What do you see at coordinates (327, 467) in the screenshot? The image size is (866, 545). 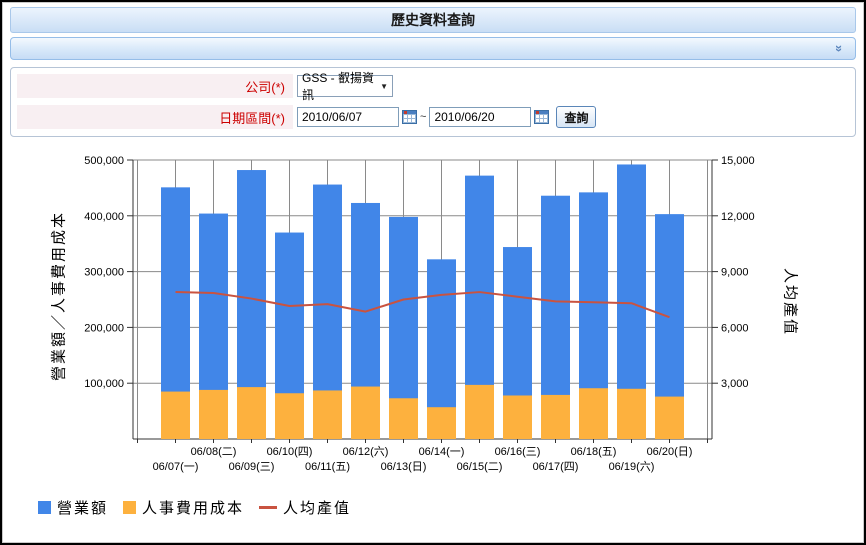 I see `x-category-label: 06/11(五)` at bounding box center [327, 467].